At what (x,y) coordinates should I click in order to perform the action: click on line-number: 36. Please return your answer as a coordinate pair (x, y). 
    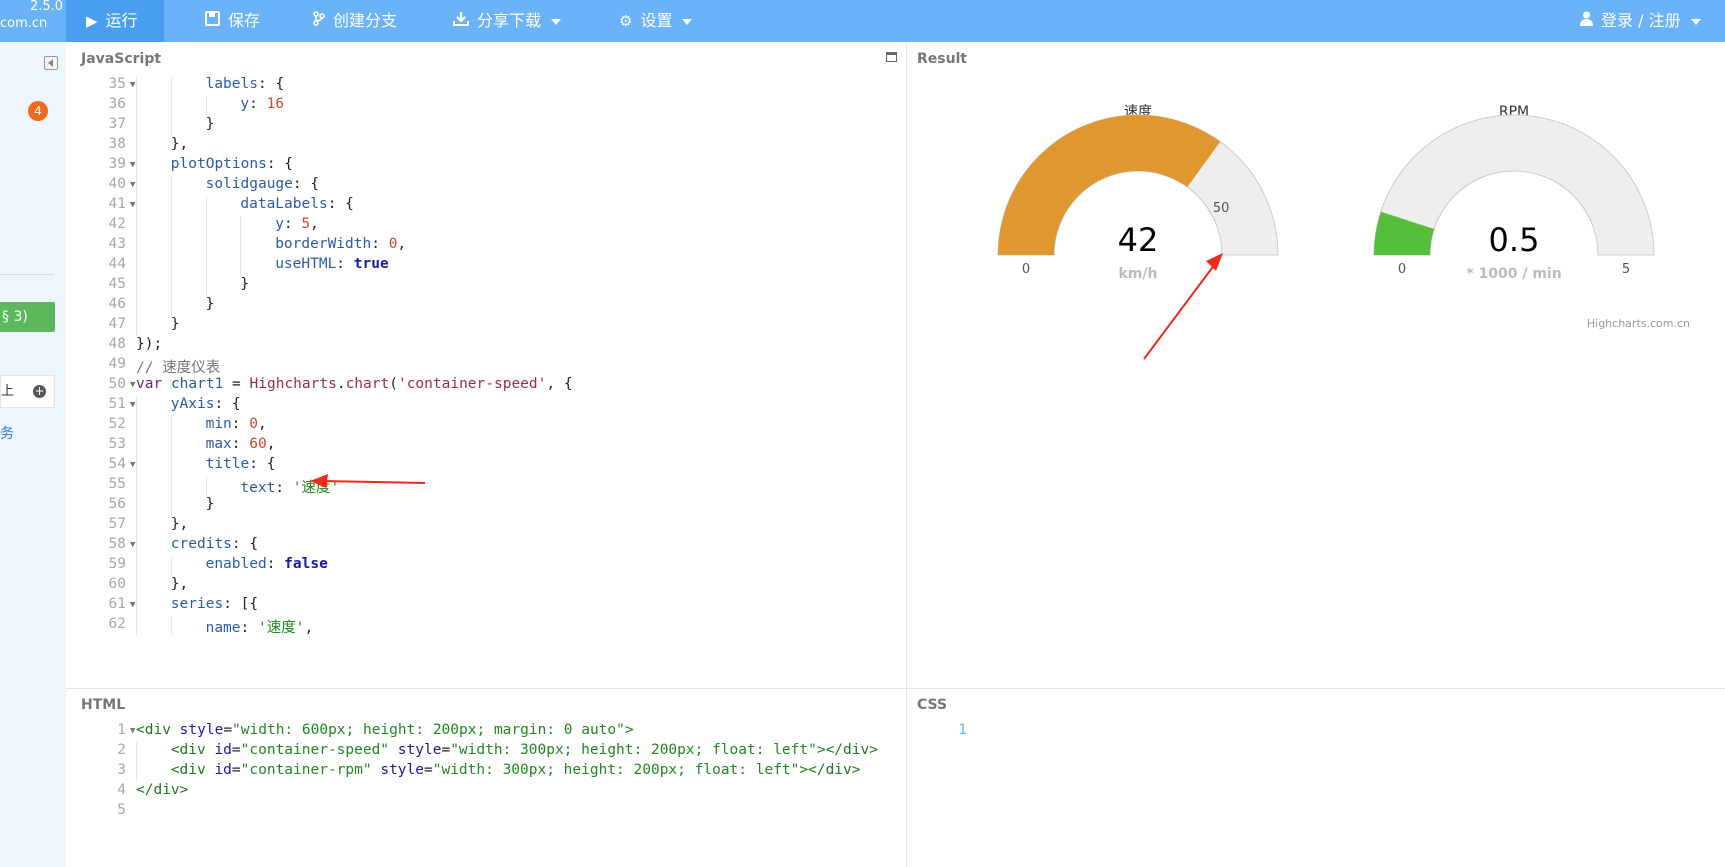
    Looking at the image, I should click on (117, 104).